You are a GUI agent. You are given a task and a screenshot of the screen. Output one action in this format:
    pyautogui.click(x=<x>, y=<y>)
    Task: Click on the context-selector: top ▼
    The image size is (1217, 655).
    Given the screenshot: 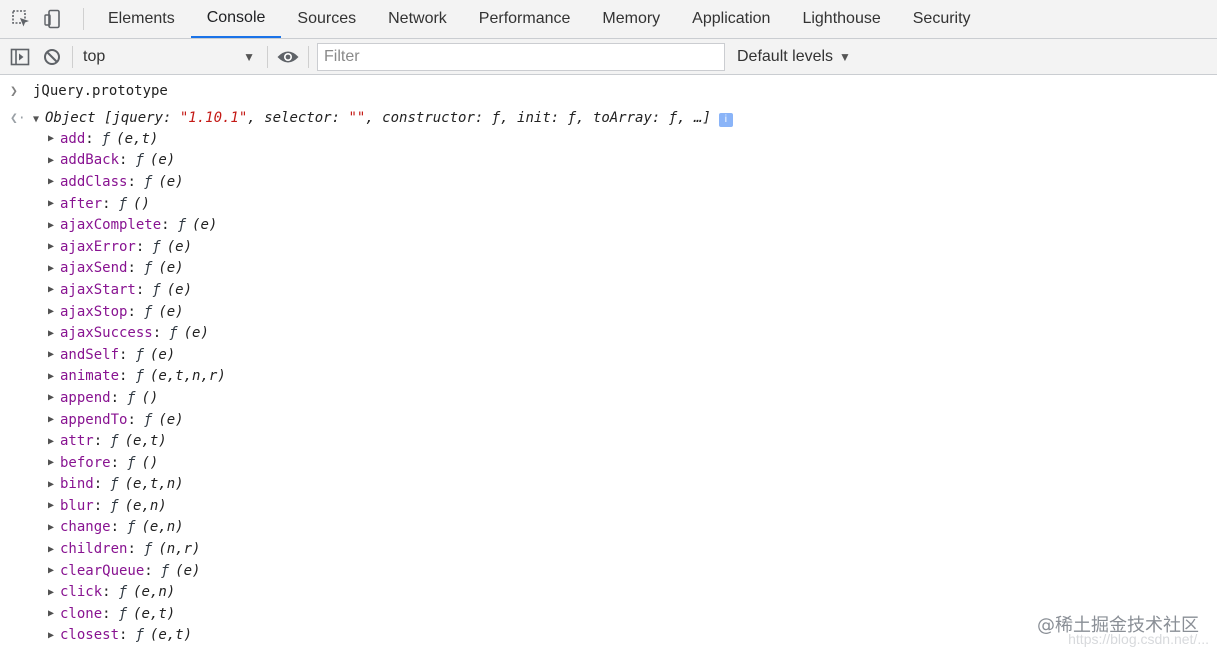 What is the action you would take?
    pyautogui.click(x=170, y=57)
    